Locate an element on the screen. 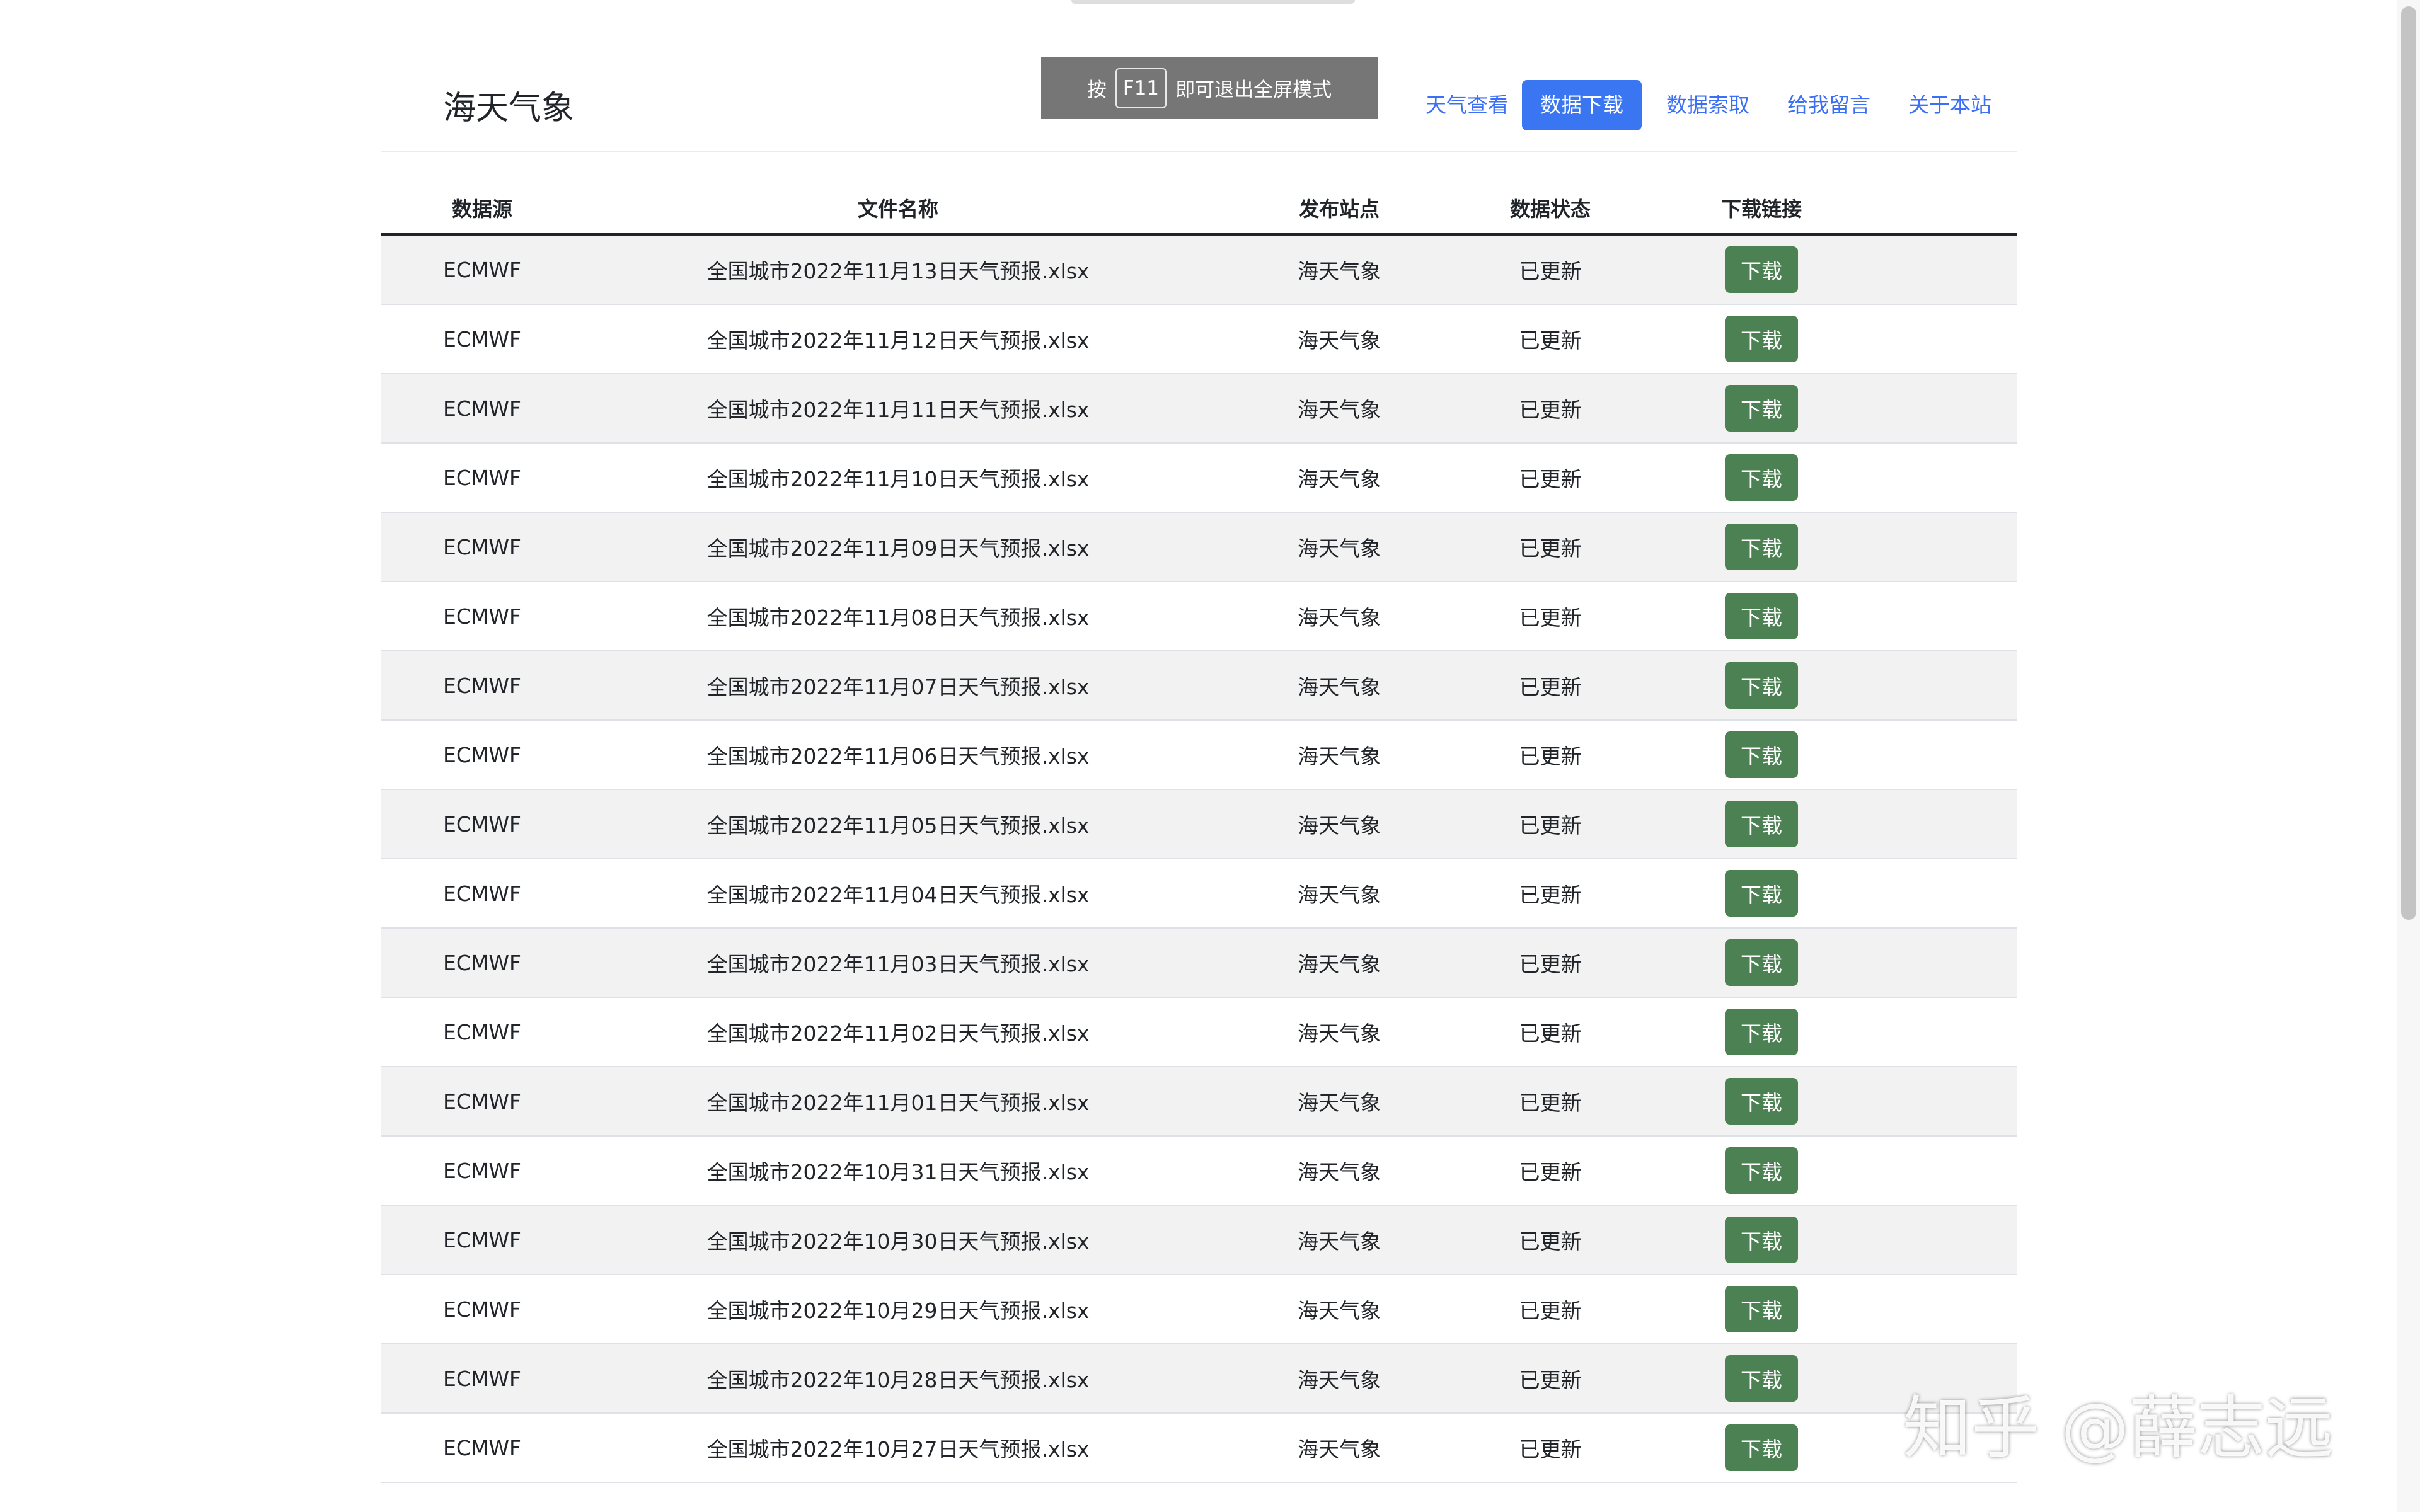 The width and height of the screenshot is (2420, 1512). header-station: 发布站点 is located at coordinates (1339, 209).